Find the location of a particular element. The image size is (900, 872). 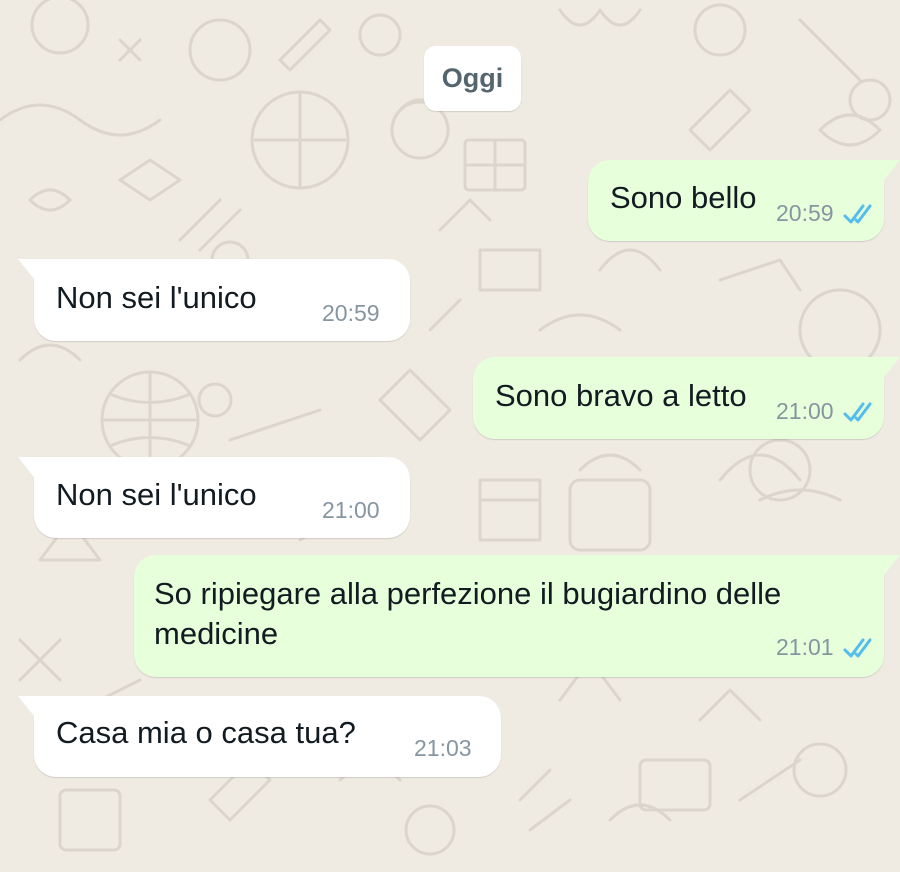

message-incoming: Non sei l'unico 21:00 is located at coordinates (214, 497).